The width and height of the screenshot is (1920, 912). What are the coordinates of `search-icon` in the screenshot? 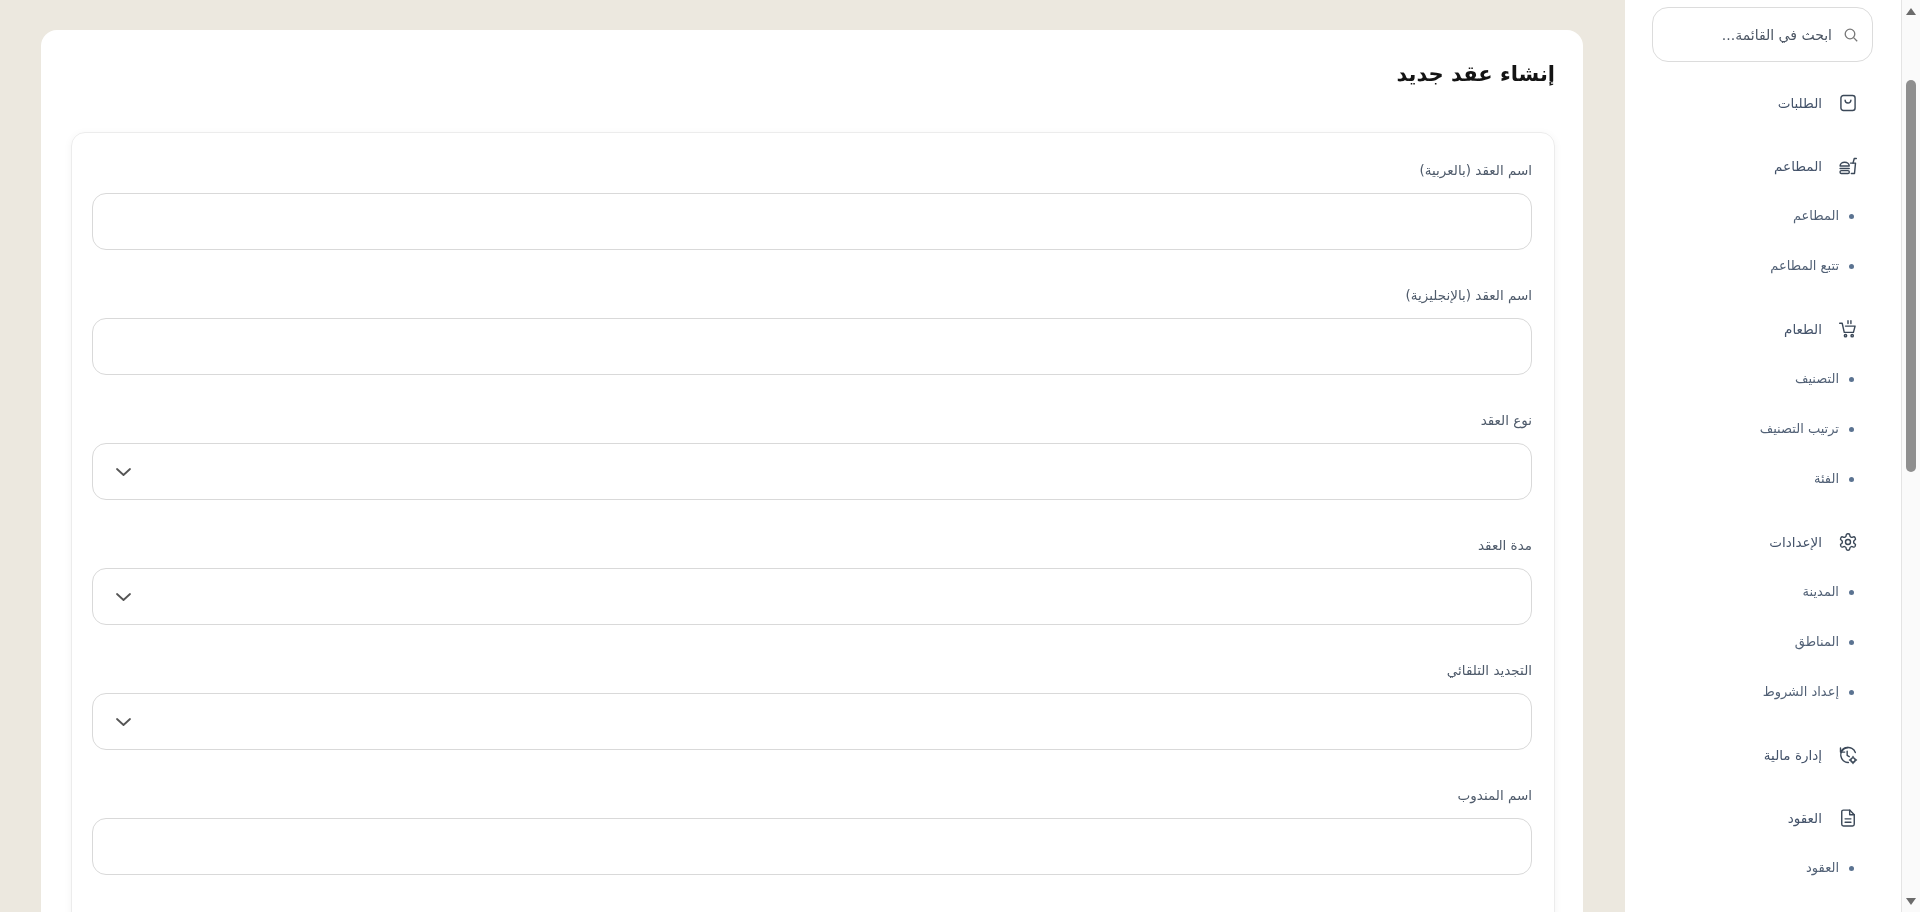 It's located at (1851, 35).